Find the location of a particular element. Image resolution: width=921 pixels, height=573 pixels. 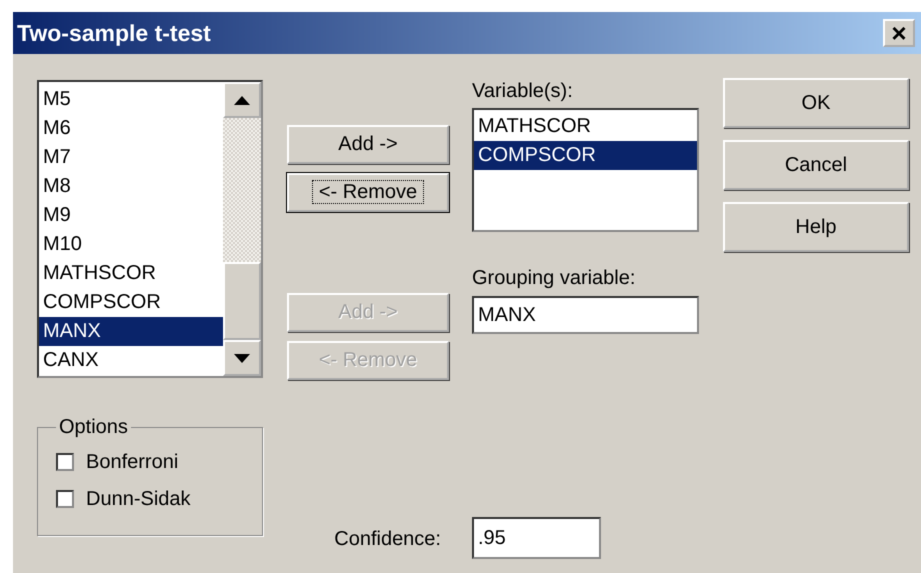

confidence-label: Confidence: is located at coordinates (387, 539).